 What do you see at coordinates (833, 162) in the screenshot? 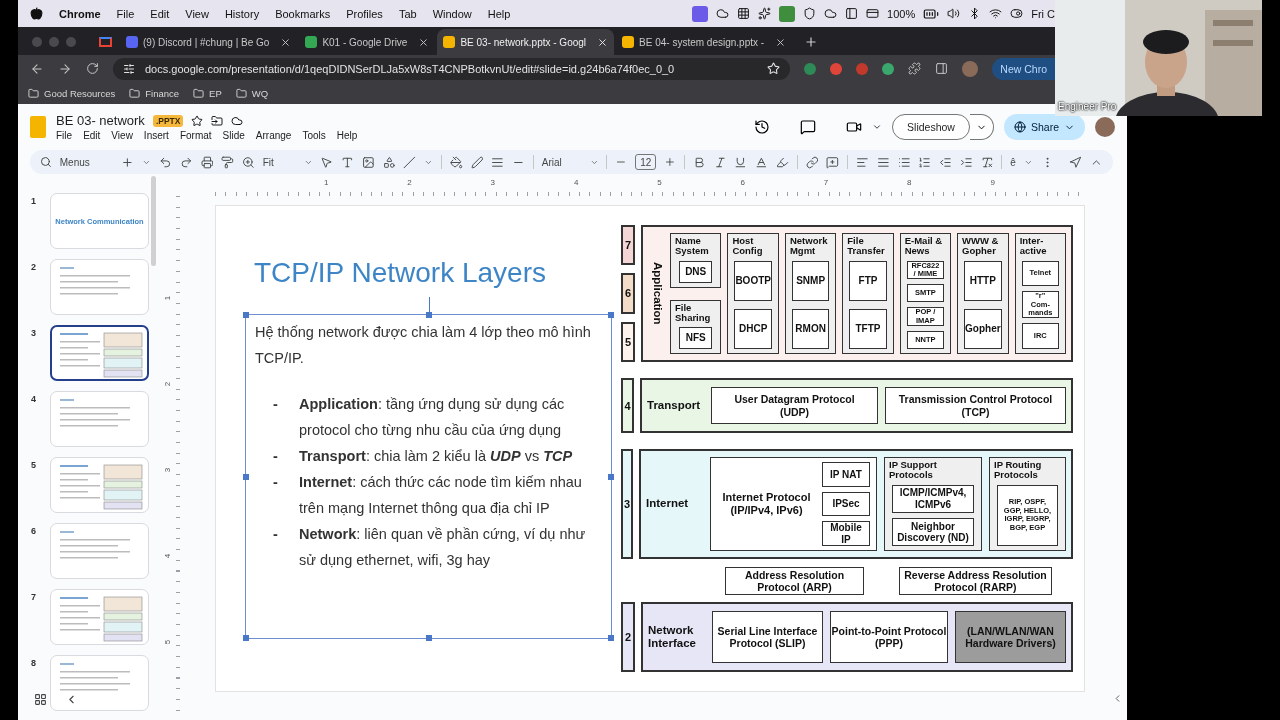
I see `add-comment-icon` at bounding box center [833, 162].